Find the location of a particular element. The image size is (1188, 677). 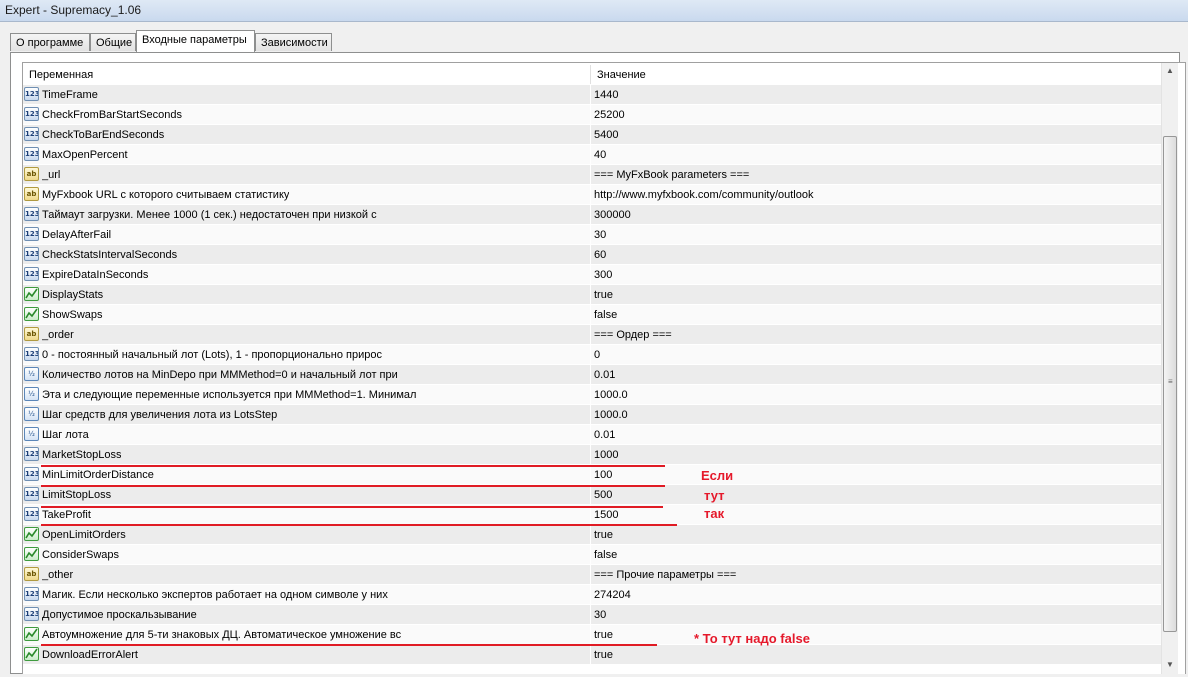

param-value: 60 is located at coordinates (600, 255).